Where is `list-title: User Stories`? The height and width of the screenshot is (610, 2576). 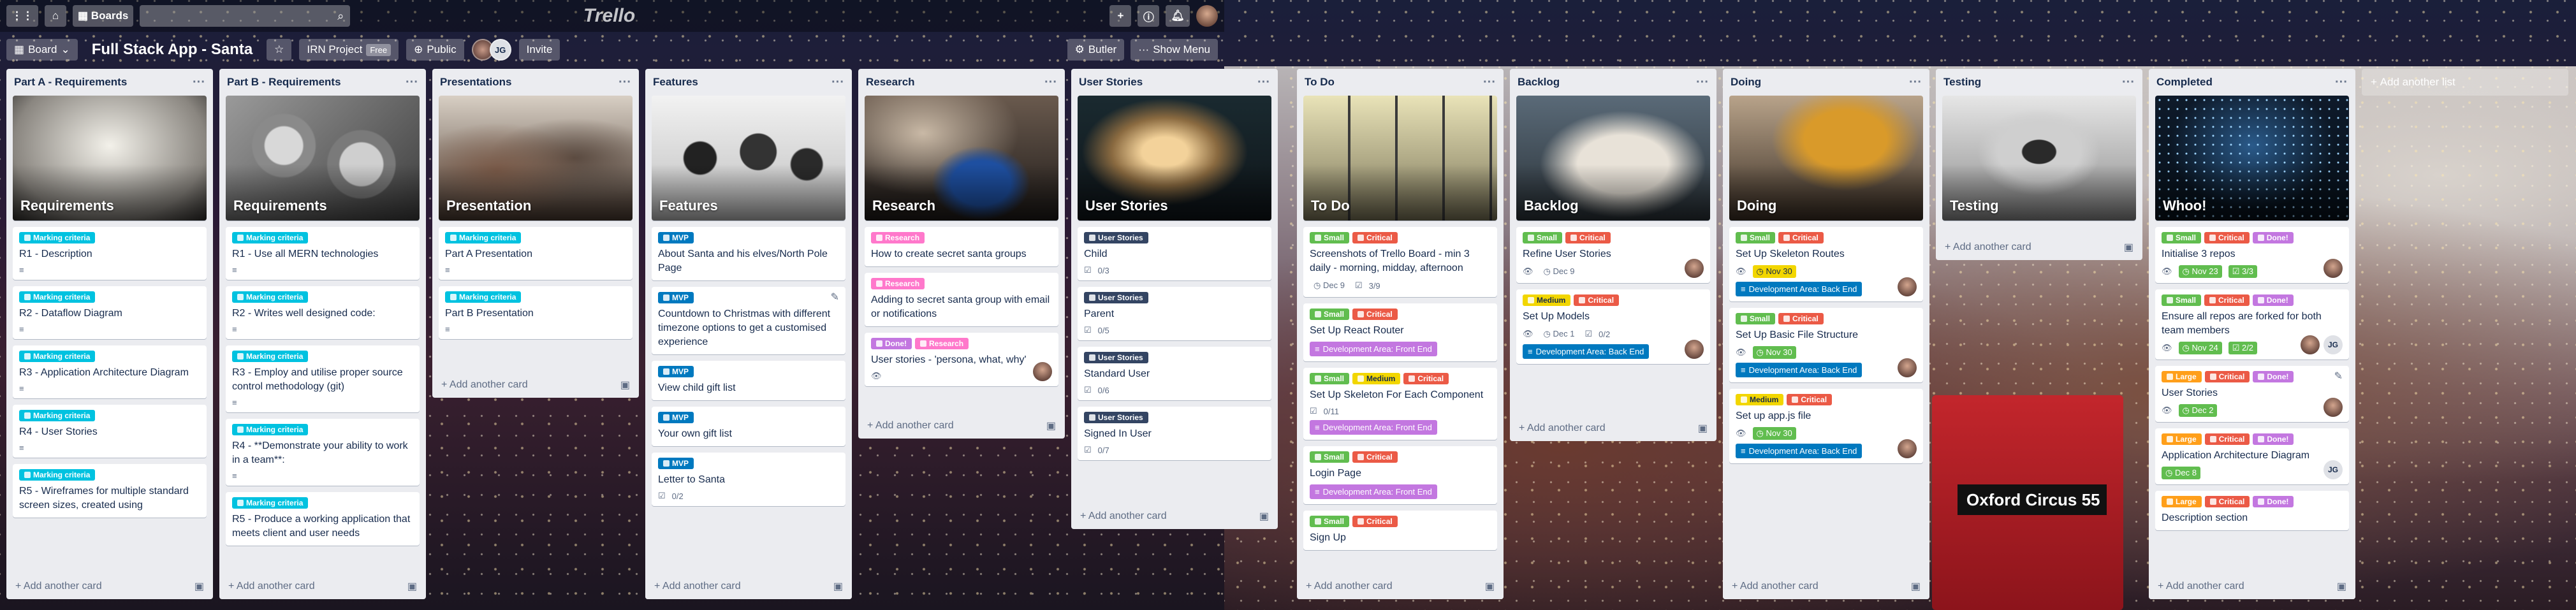
list-title: User Stories is located at coordinates (1111, 82).